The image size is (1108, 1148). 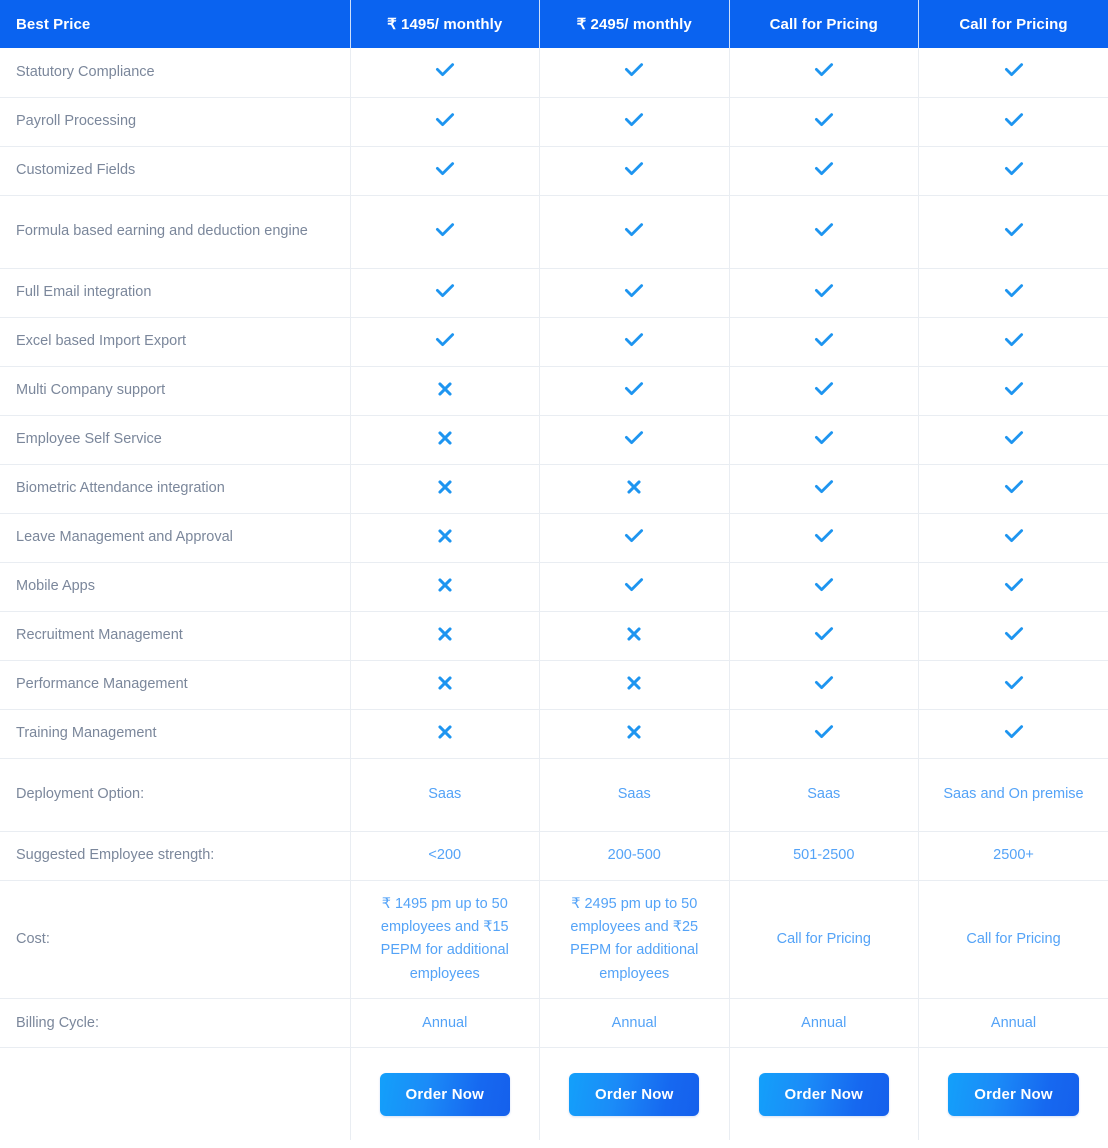 What do you see at coordinates (554, 122) in the screenshot?
I see `table-row: Payroll Processing` at bounding box center [554, 122].